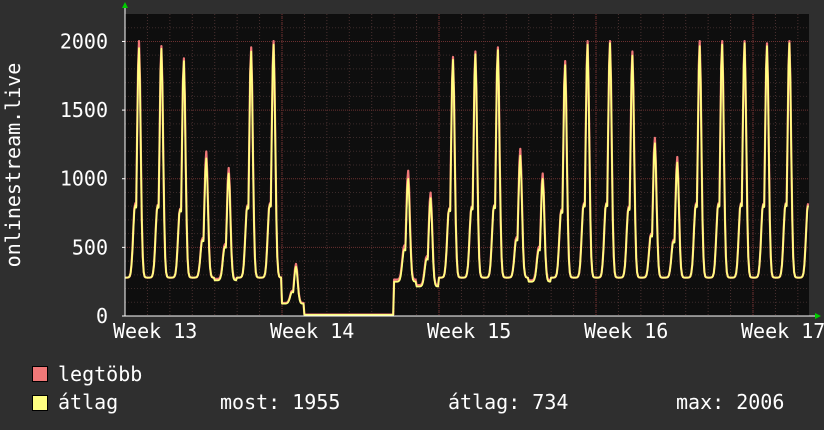 The image size is (824, 430). Describe the element at coordinates (84, 41) in the screenshot. I see `y-tick-label: 2000` at that location.